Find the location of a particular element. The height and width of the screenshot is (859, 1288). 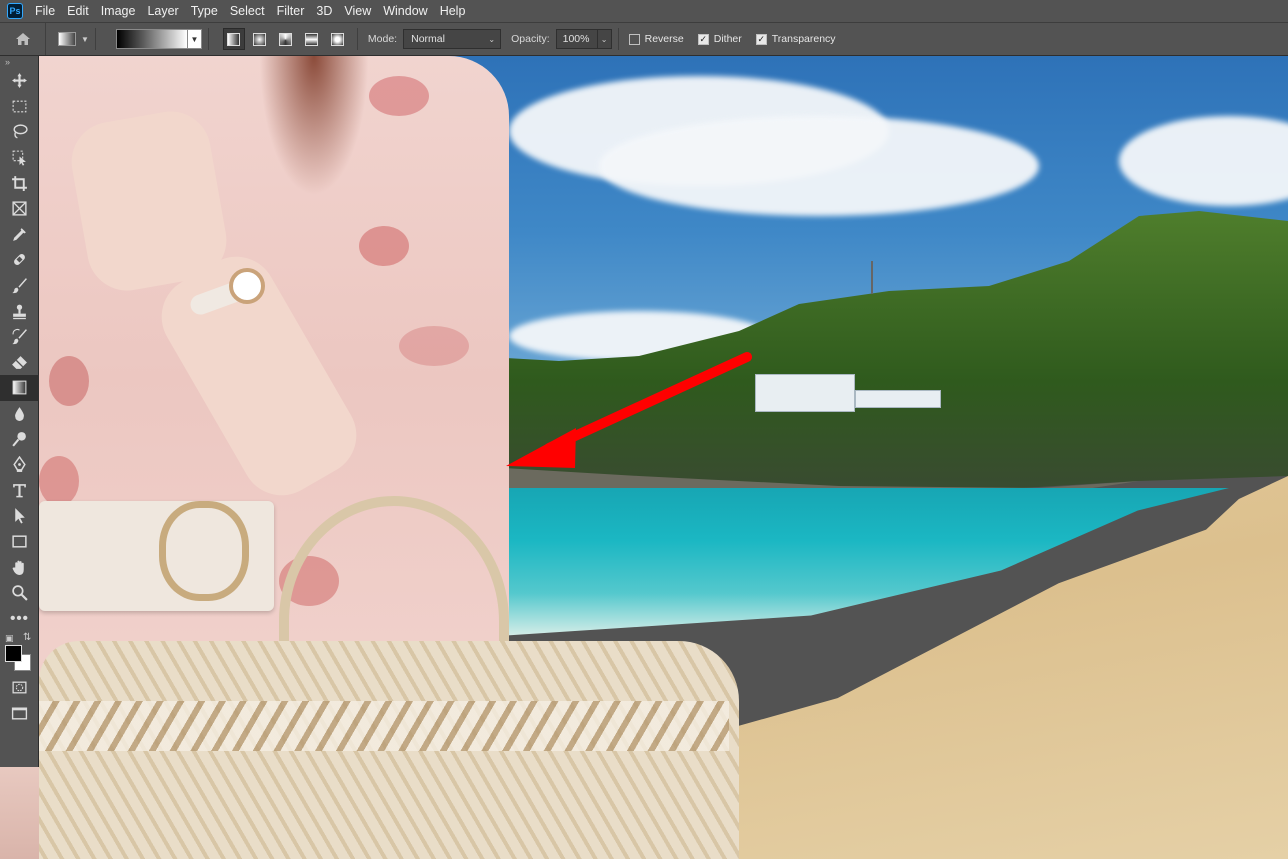

radial-gradient-button is located at coordinates (260, 39).